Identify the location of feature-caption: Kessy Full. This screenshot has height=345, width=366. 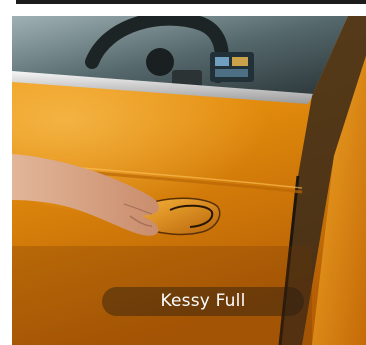
(203, 301).